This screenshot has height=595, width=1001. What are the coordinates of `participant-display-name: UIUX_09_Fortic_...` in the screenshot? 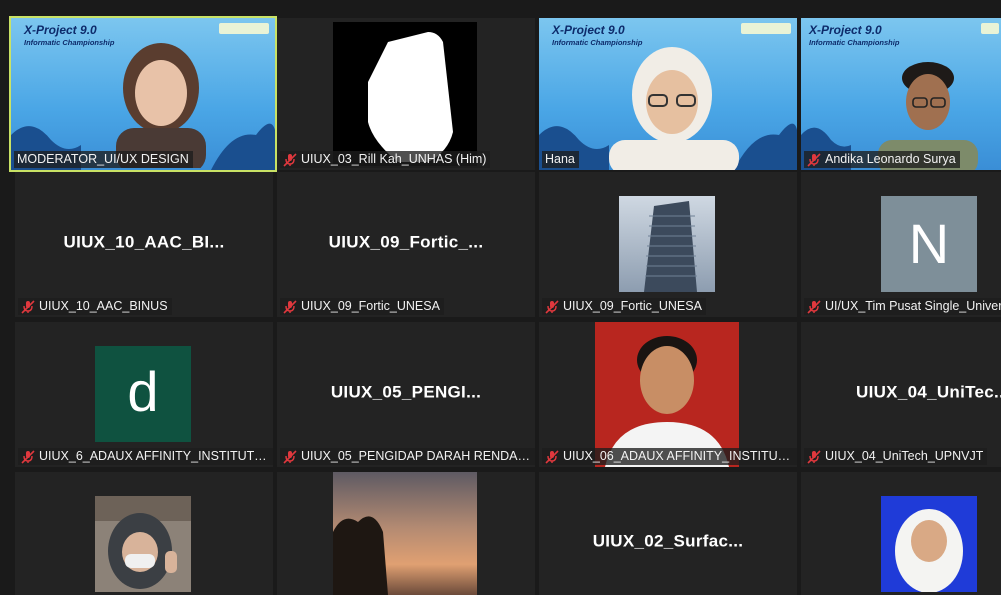 It's located at (406, 242).